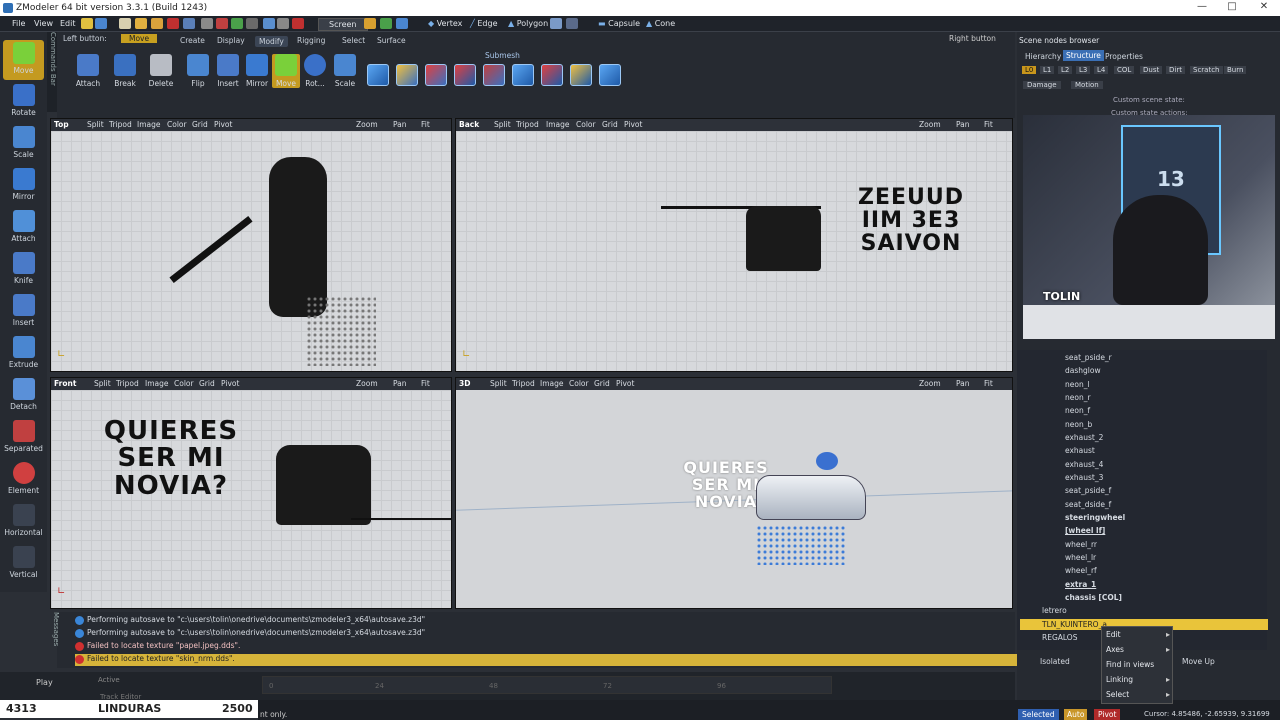  What do you see at coordinates (345, 71) in the screenshot?
I see `scale-button: Scale` at bounding box center [345, 71].